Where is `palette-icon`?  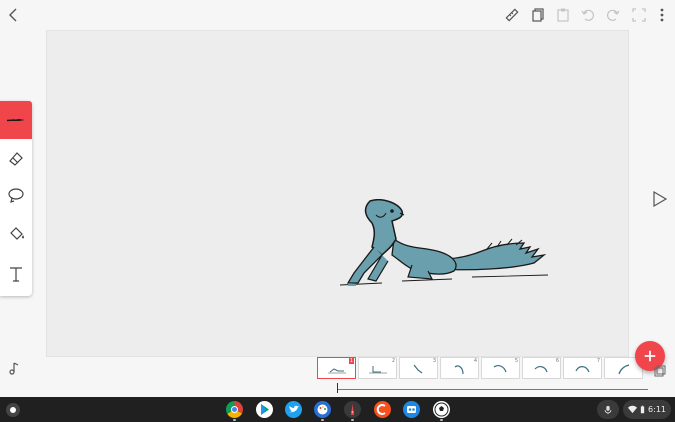 palette-icon is located at coordinates (322, 409).